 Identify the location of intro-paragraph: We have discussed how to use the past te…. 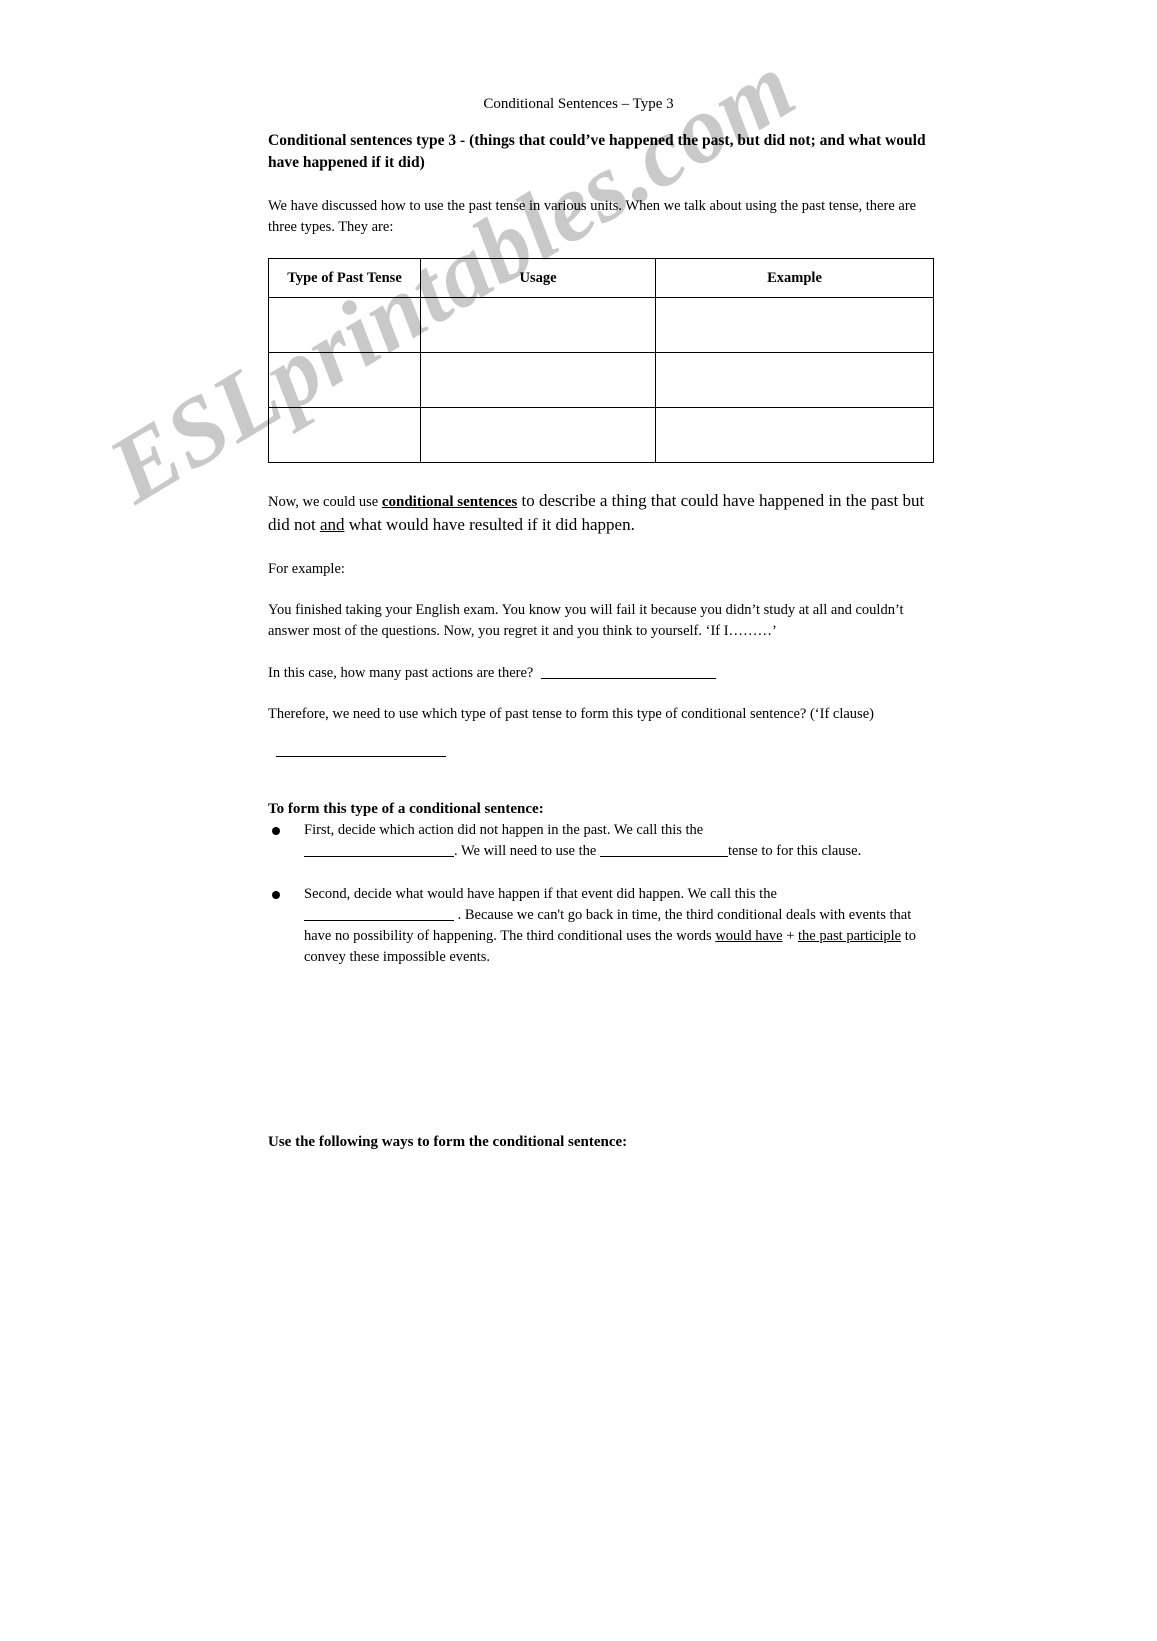
(592, 217).